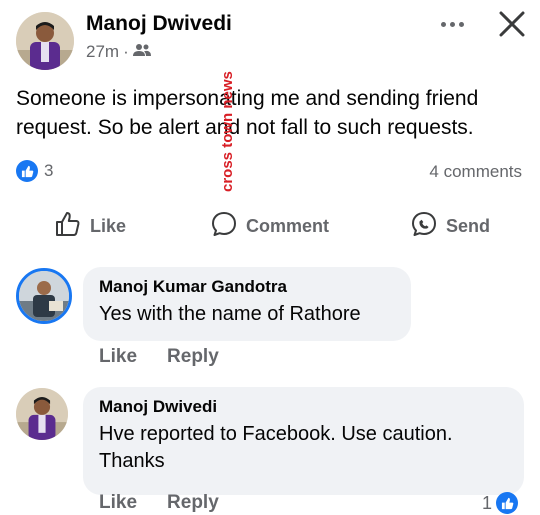  Describe the element at coordinates (68, 226) in the screenshot. I see `thumbs-up-icon` at that location.